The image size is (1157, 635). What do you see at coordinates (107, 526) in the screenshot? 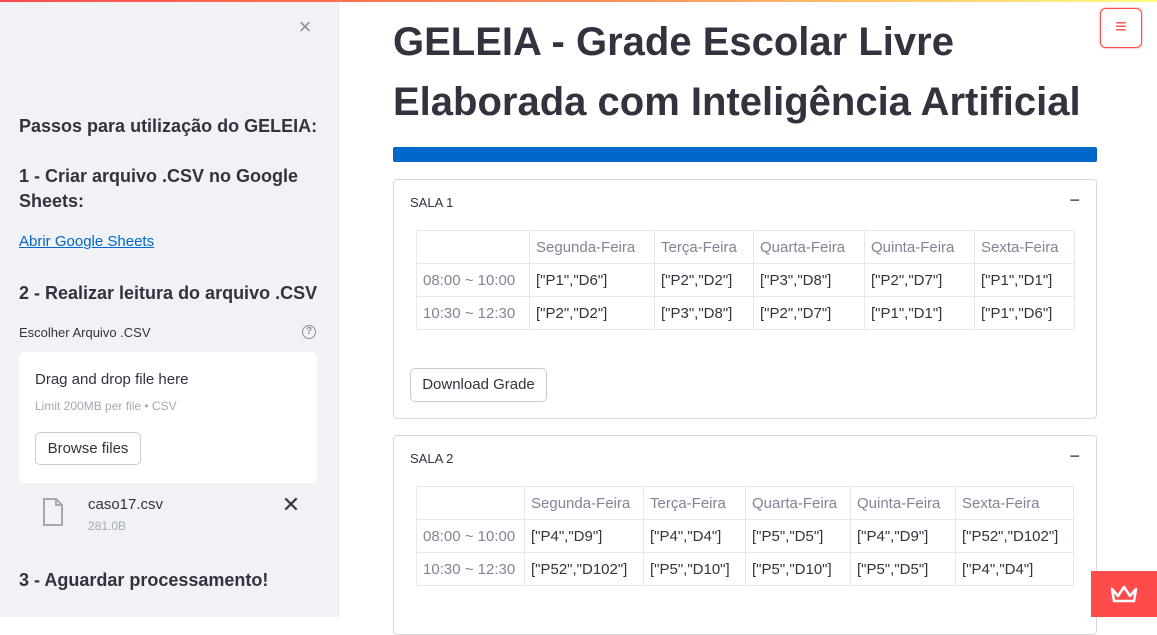
I see `uploaded-file-size: 281.0B` at bounding box center [107, 526].